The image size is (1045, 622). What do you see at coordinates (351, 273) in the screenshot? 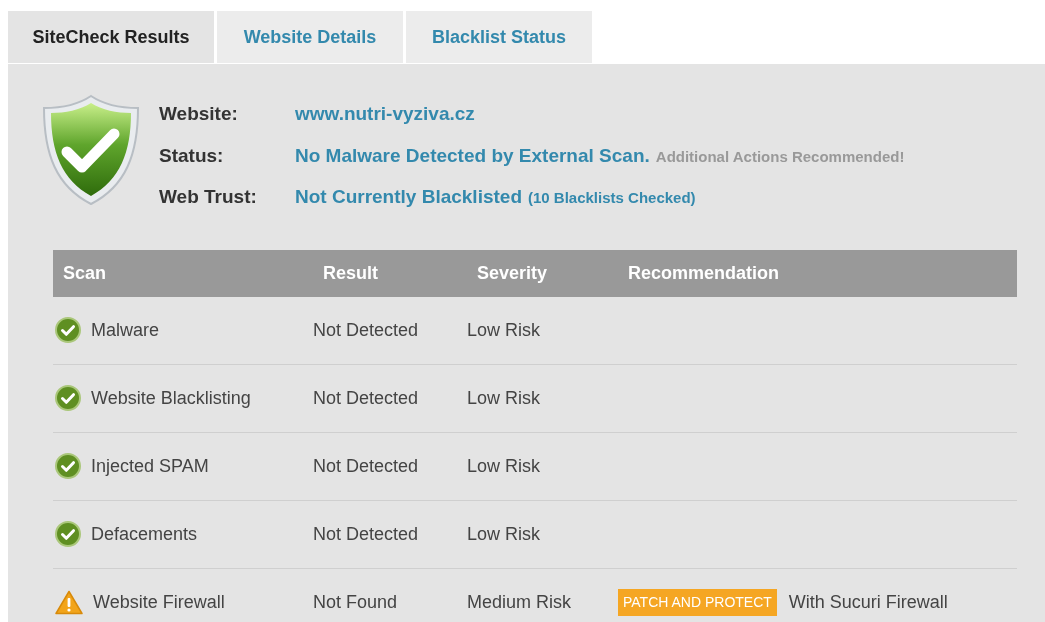
I see `column-header: Result` at bounding box center [351, 273].